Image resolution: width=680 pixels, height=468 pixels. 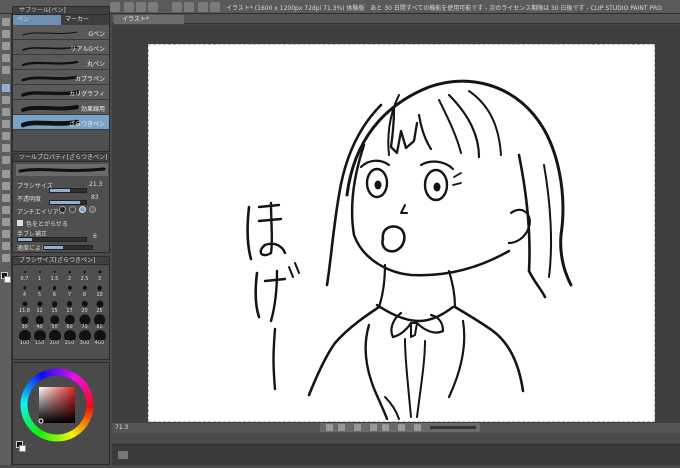 What do you see at coordinates (69, 338) in the screenshot?
I see `brush-size-cell: 250` at bounding box center [69, 338].